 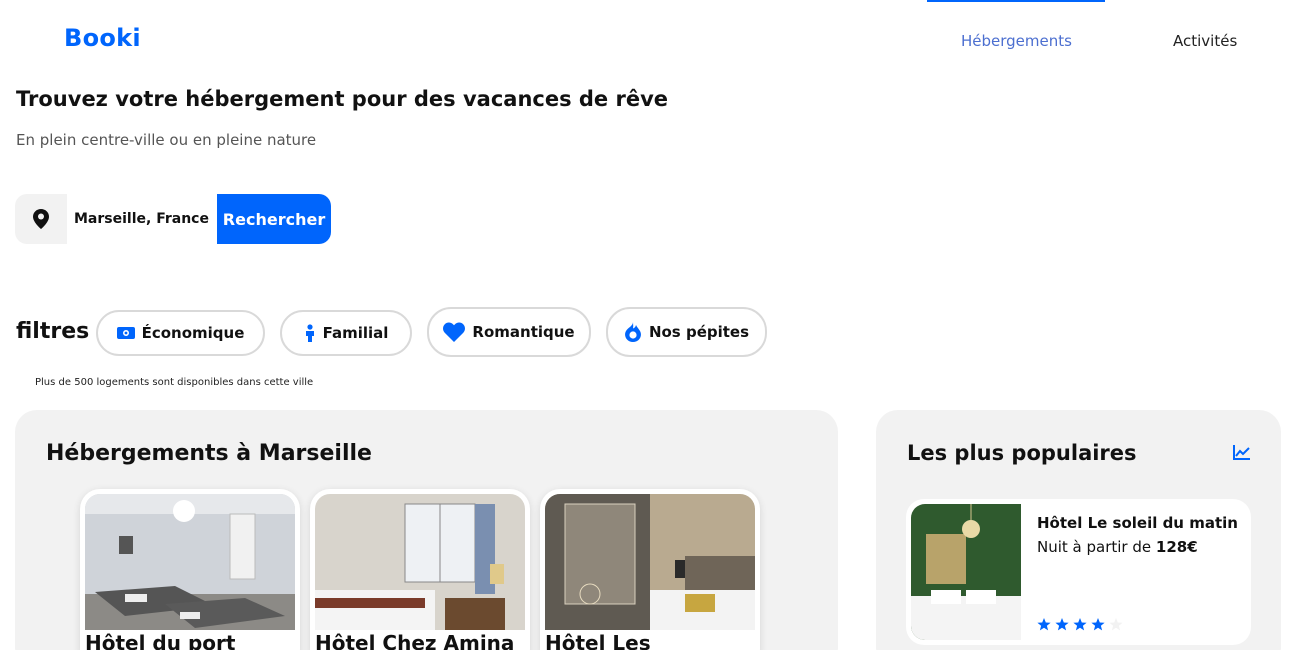 What do you see at coordinates (142, 219) in the screenshot?
I see `search-input` at bounding box center [142, 219].